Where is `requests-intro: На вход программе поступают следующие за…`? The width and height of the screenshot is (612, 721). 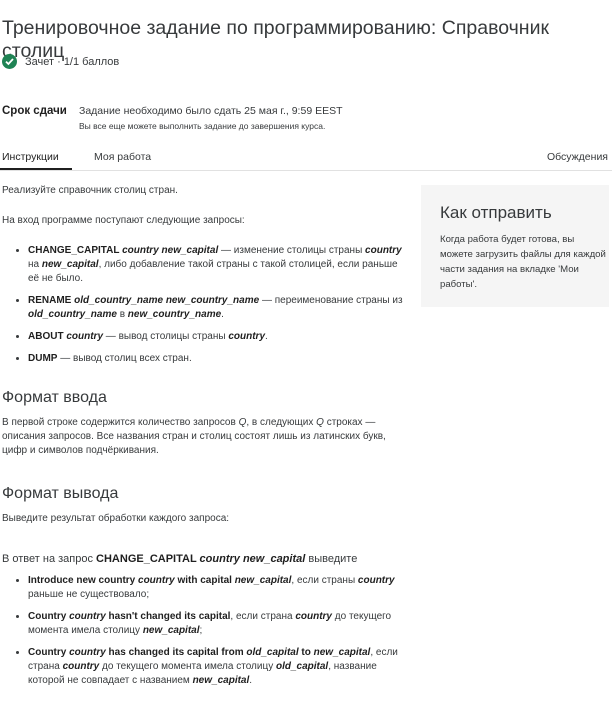 requests-intro: На вход программе поступают следующие за… is located at coordinates (123, 220).